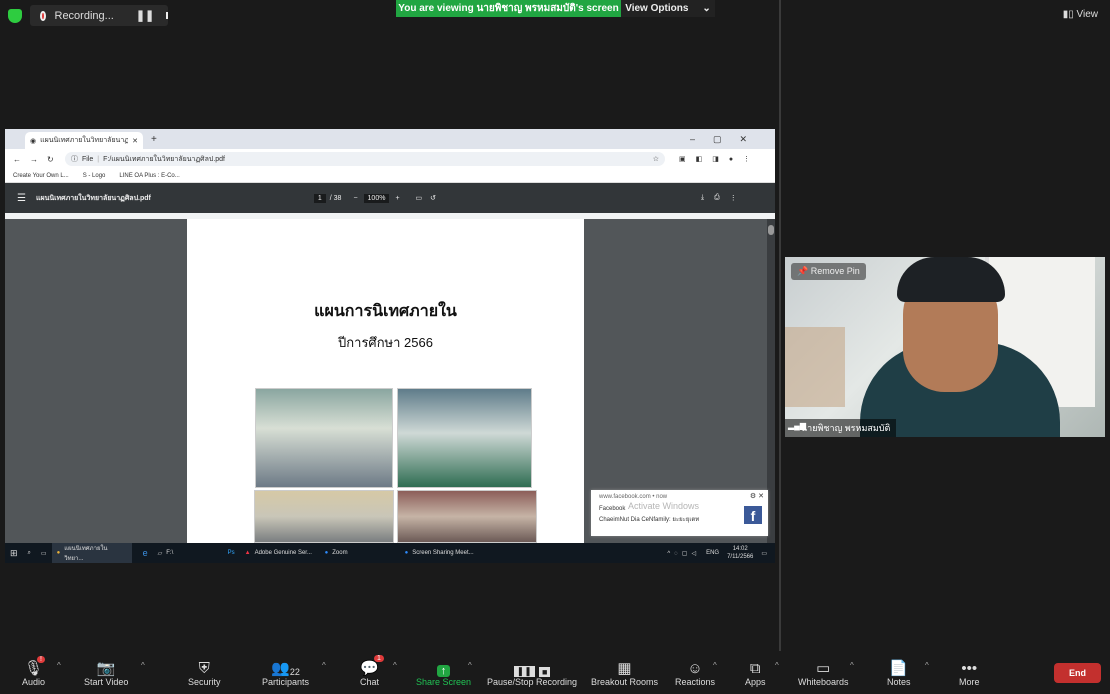  I want to click on share-screen-icon: ↑, so click(443, 666).